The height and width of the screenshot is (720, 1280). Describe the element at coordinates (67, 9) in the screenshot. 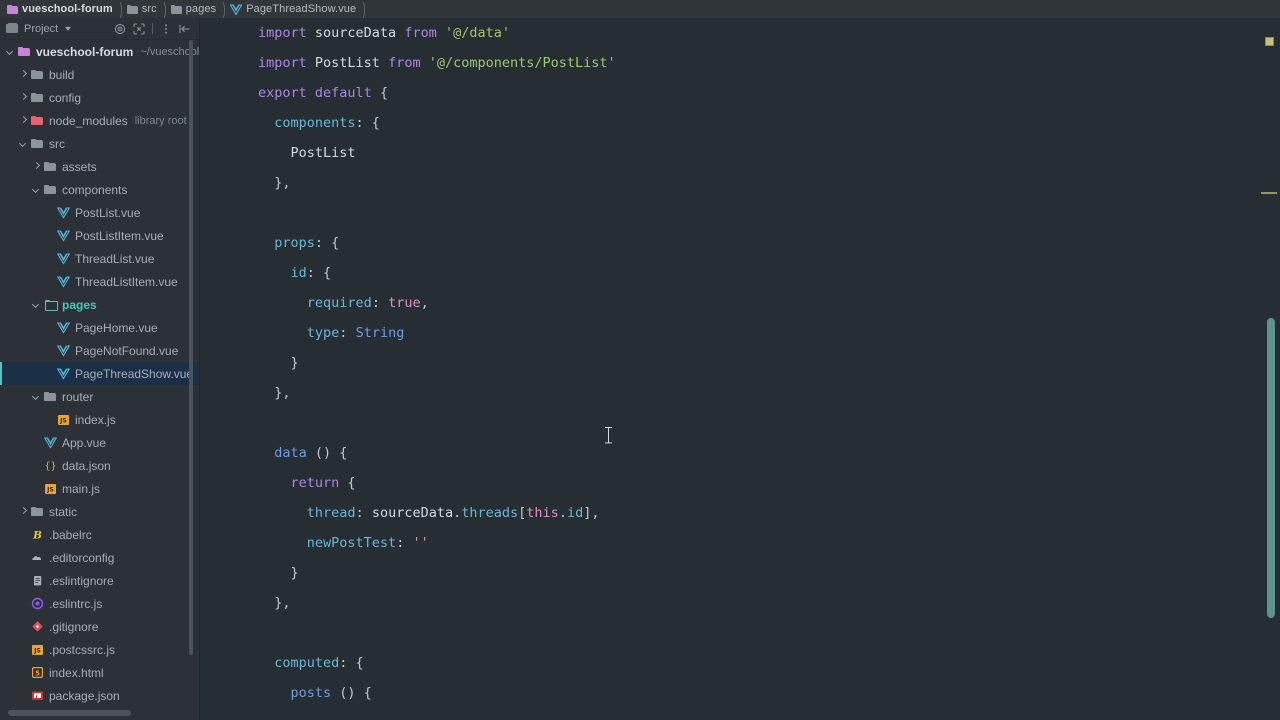

I see `breadcrumb-label: vueschool-forum` at that location.